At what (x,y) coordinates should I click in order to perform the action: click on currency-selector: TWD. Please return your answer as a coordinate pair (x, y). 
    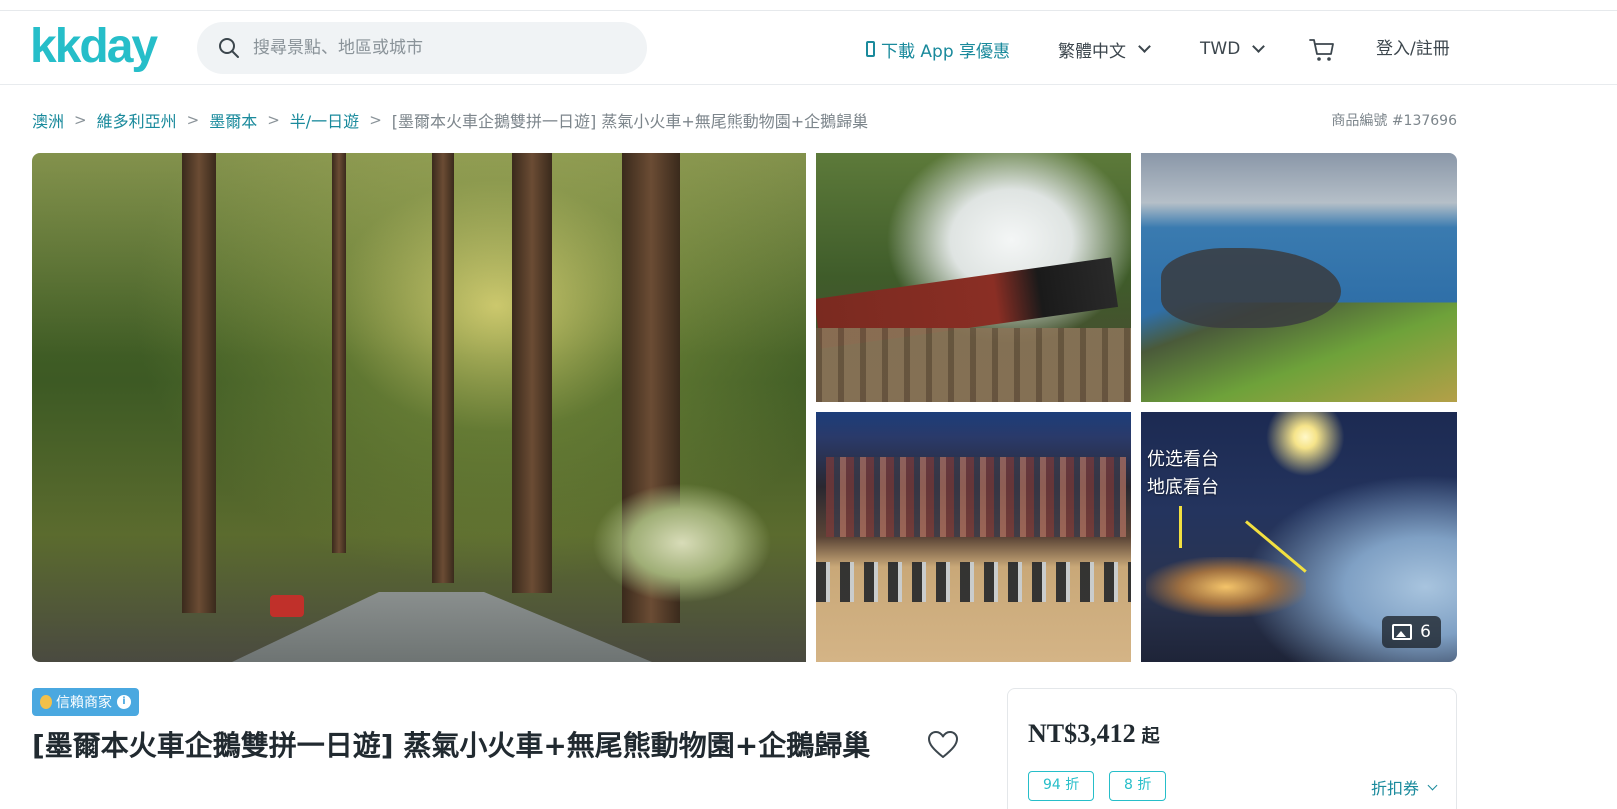
    Looking at the image, I should click on (1233, 49).